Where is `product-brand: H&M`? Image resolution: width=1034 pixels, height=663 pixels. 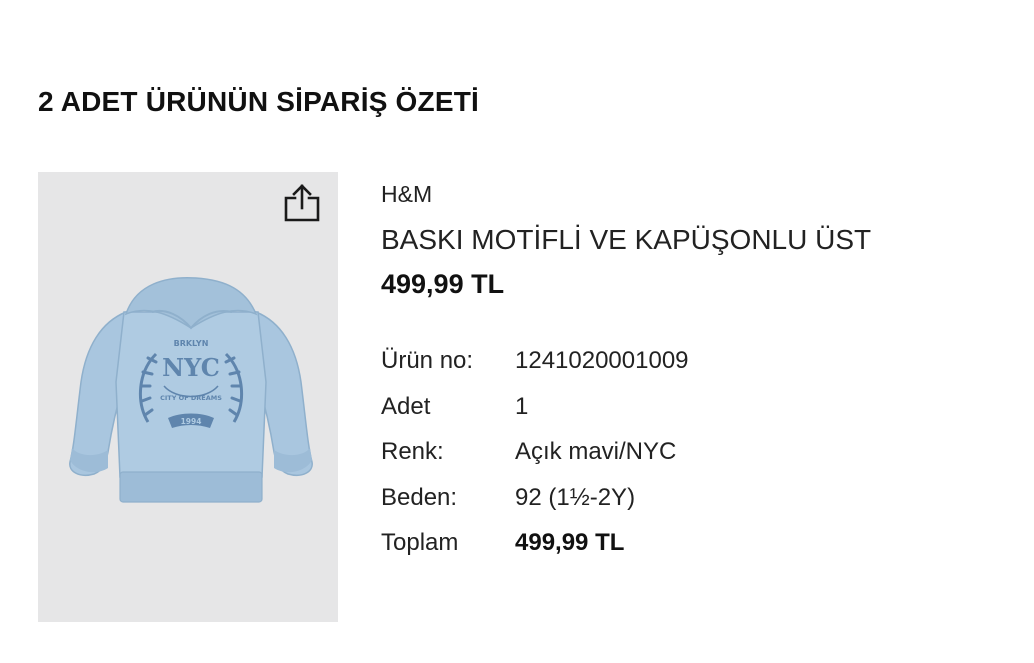
product-brand: H&M is located at coordinates (407, 194).